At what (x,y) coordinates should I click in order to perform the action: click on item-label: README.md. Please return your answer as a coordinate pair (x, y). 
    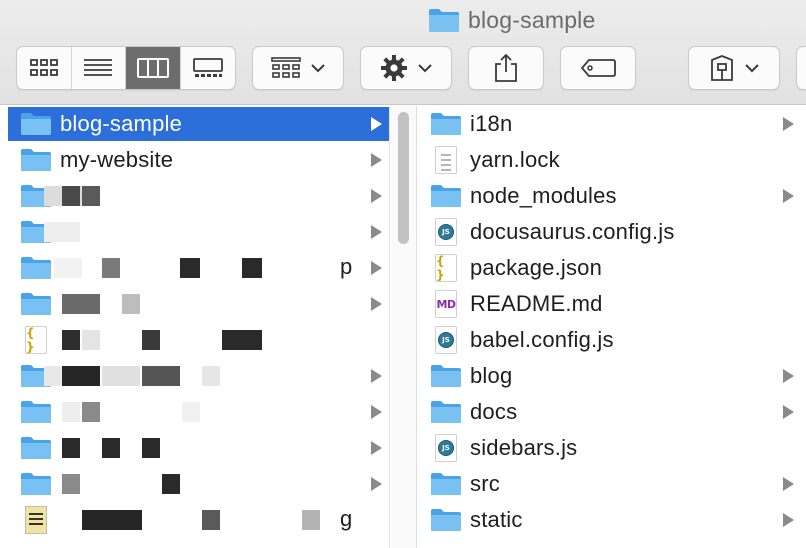
    Looking at the image, I should click on (536, 303).